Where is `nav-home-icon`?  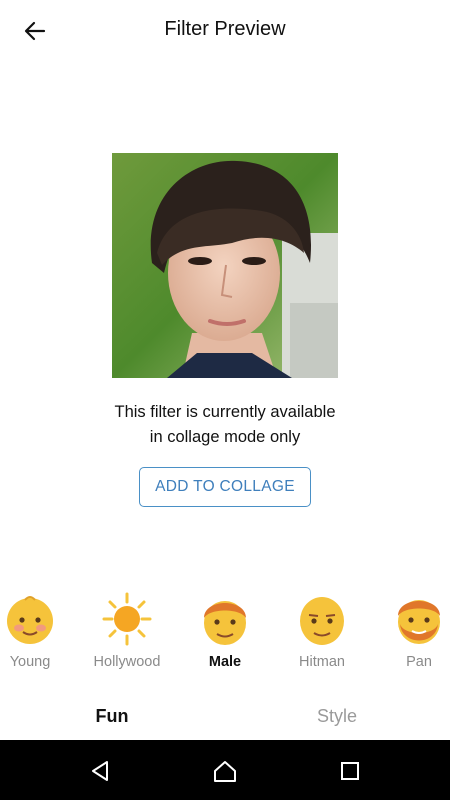 nav-home-icon is located at coordinates (225, 771).